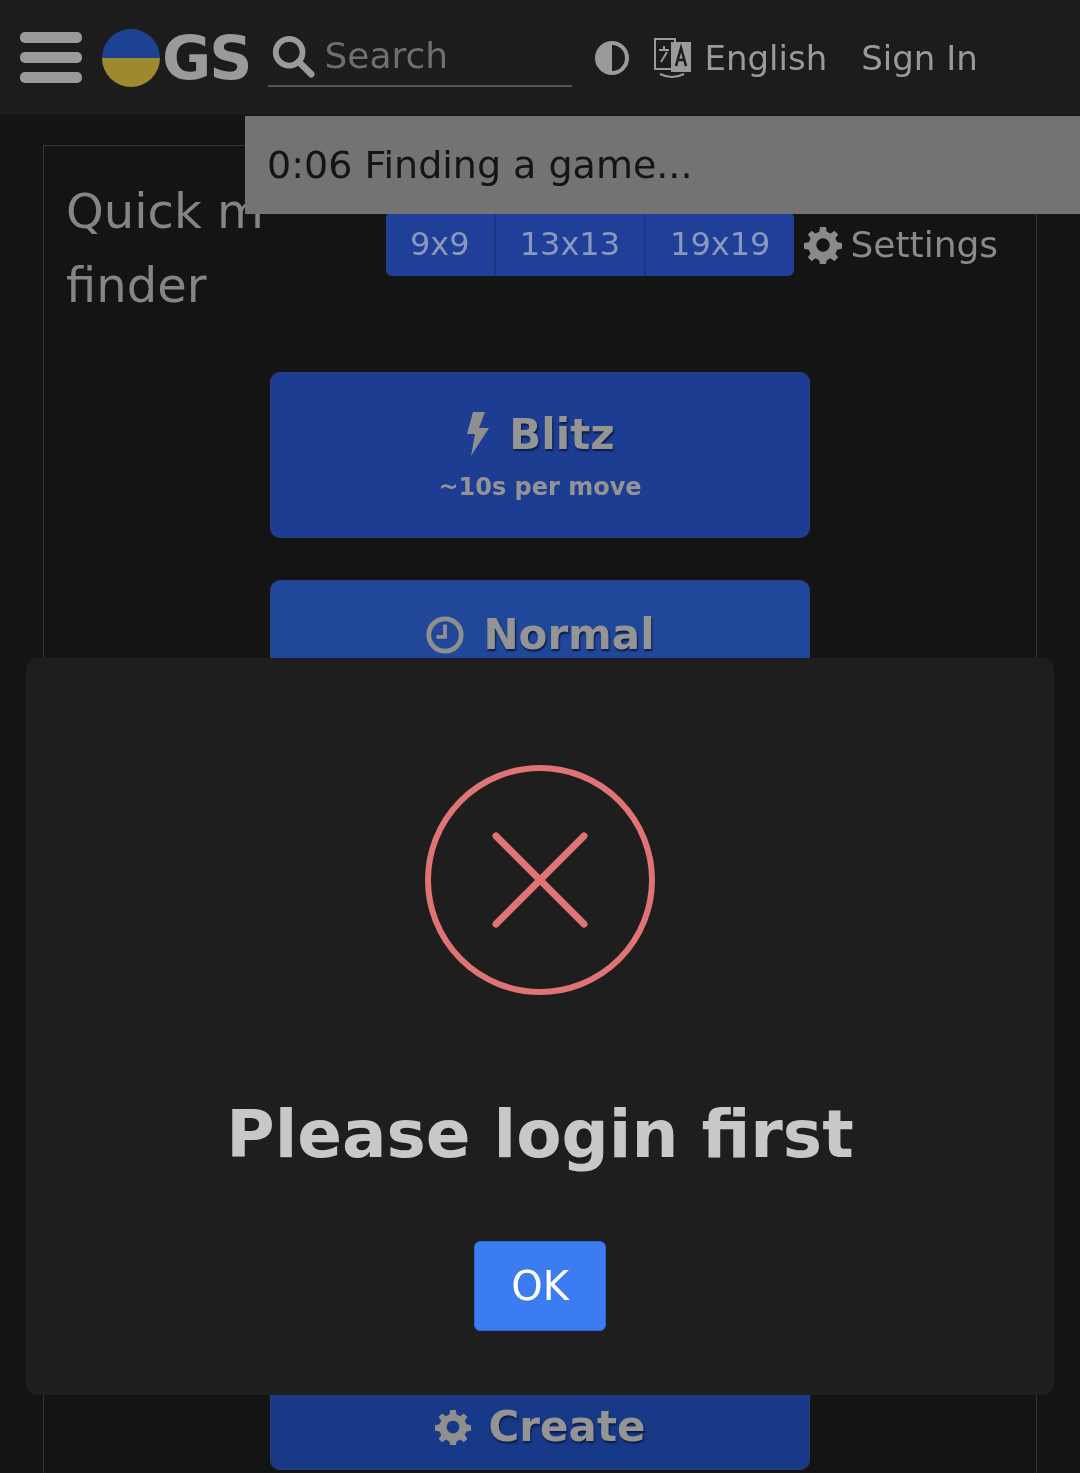  Describe the element at coordinates (478, 434) in the screenshot. I see `lightning-icon` at that location.